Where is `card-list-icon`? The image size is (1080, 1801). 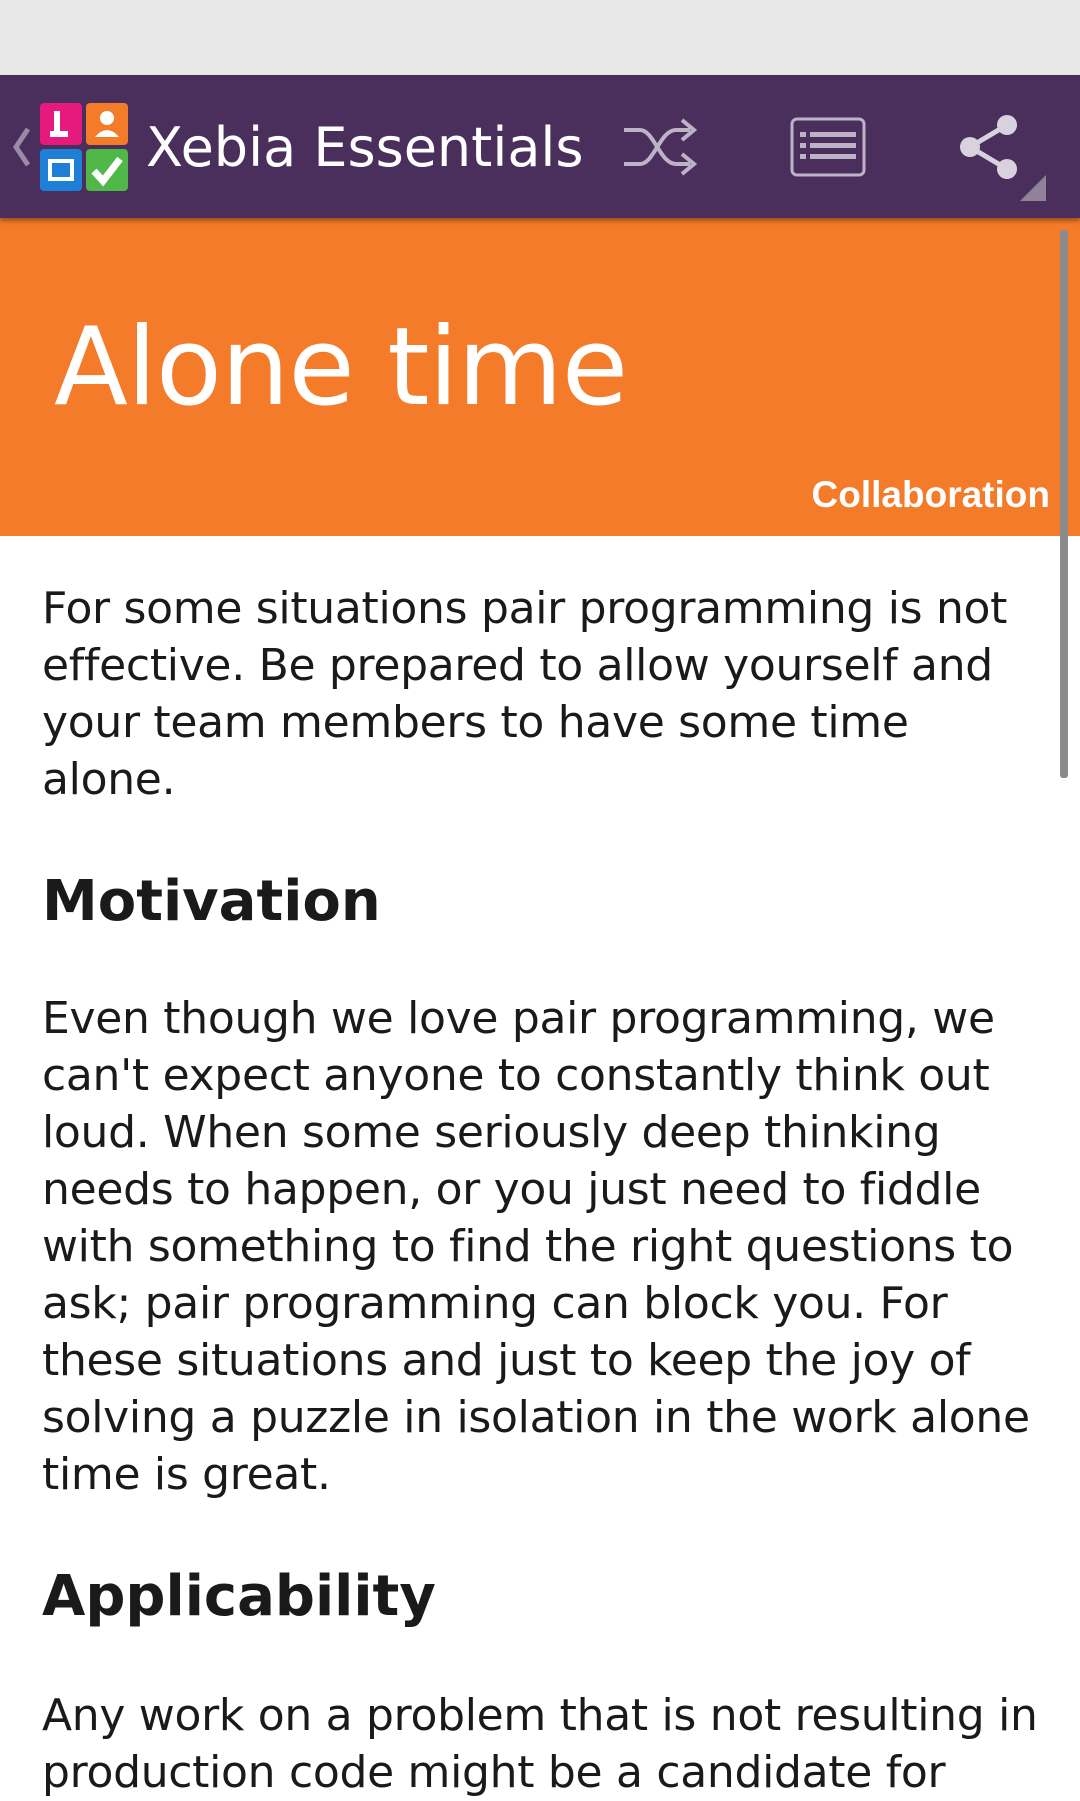 card-list-icon is located at coordinates (828, 147).